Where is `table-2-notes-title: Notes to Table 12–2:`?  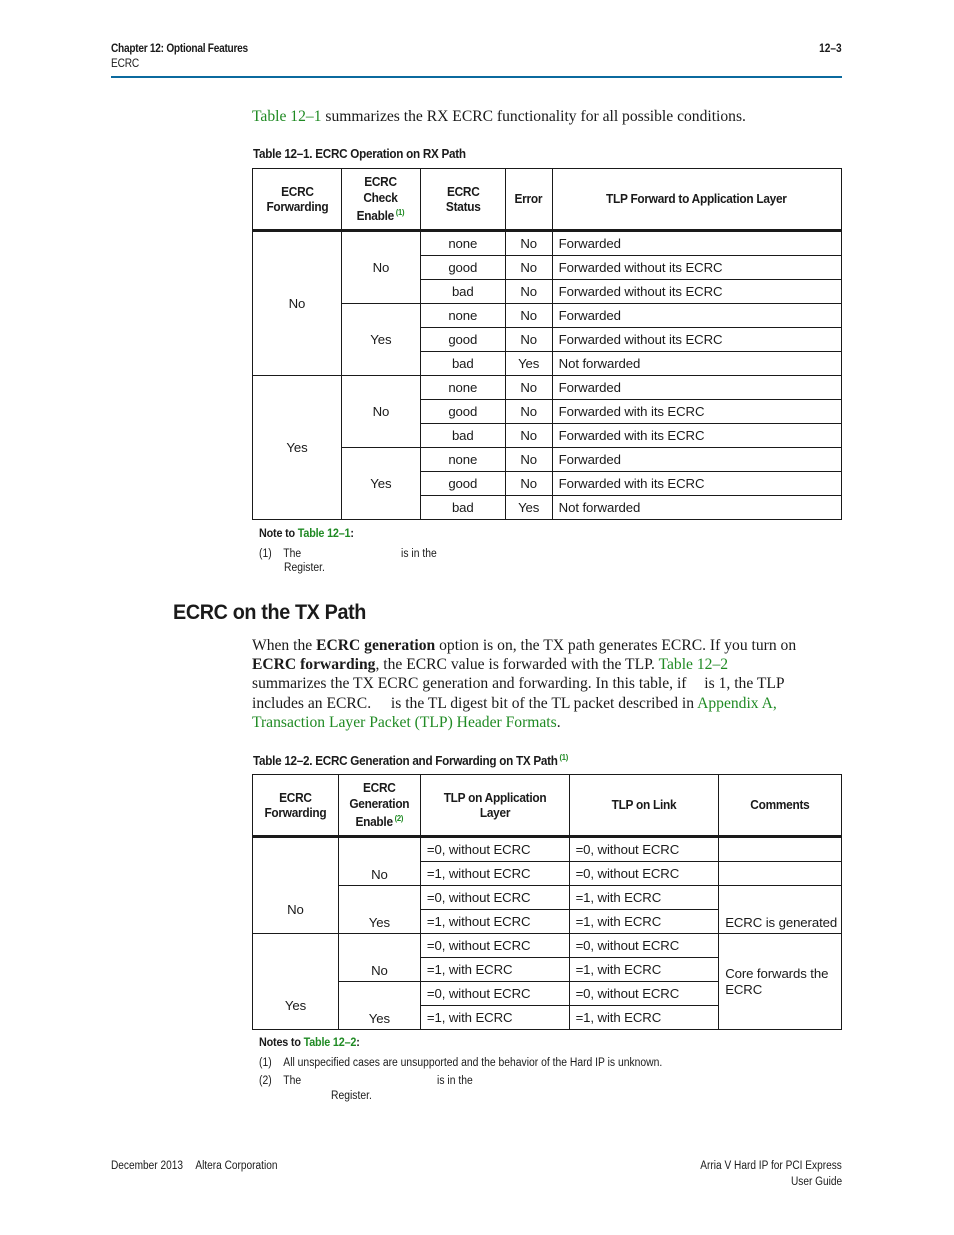 table-2-notes-title: Notes to Table 12–2: is located at coordinates (309, 1042).